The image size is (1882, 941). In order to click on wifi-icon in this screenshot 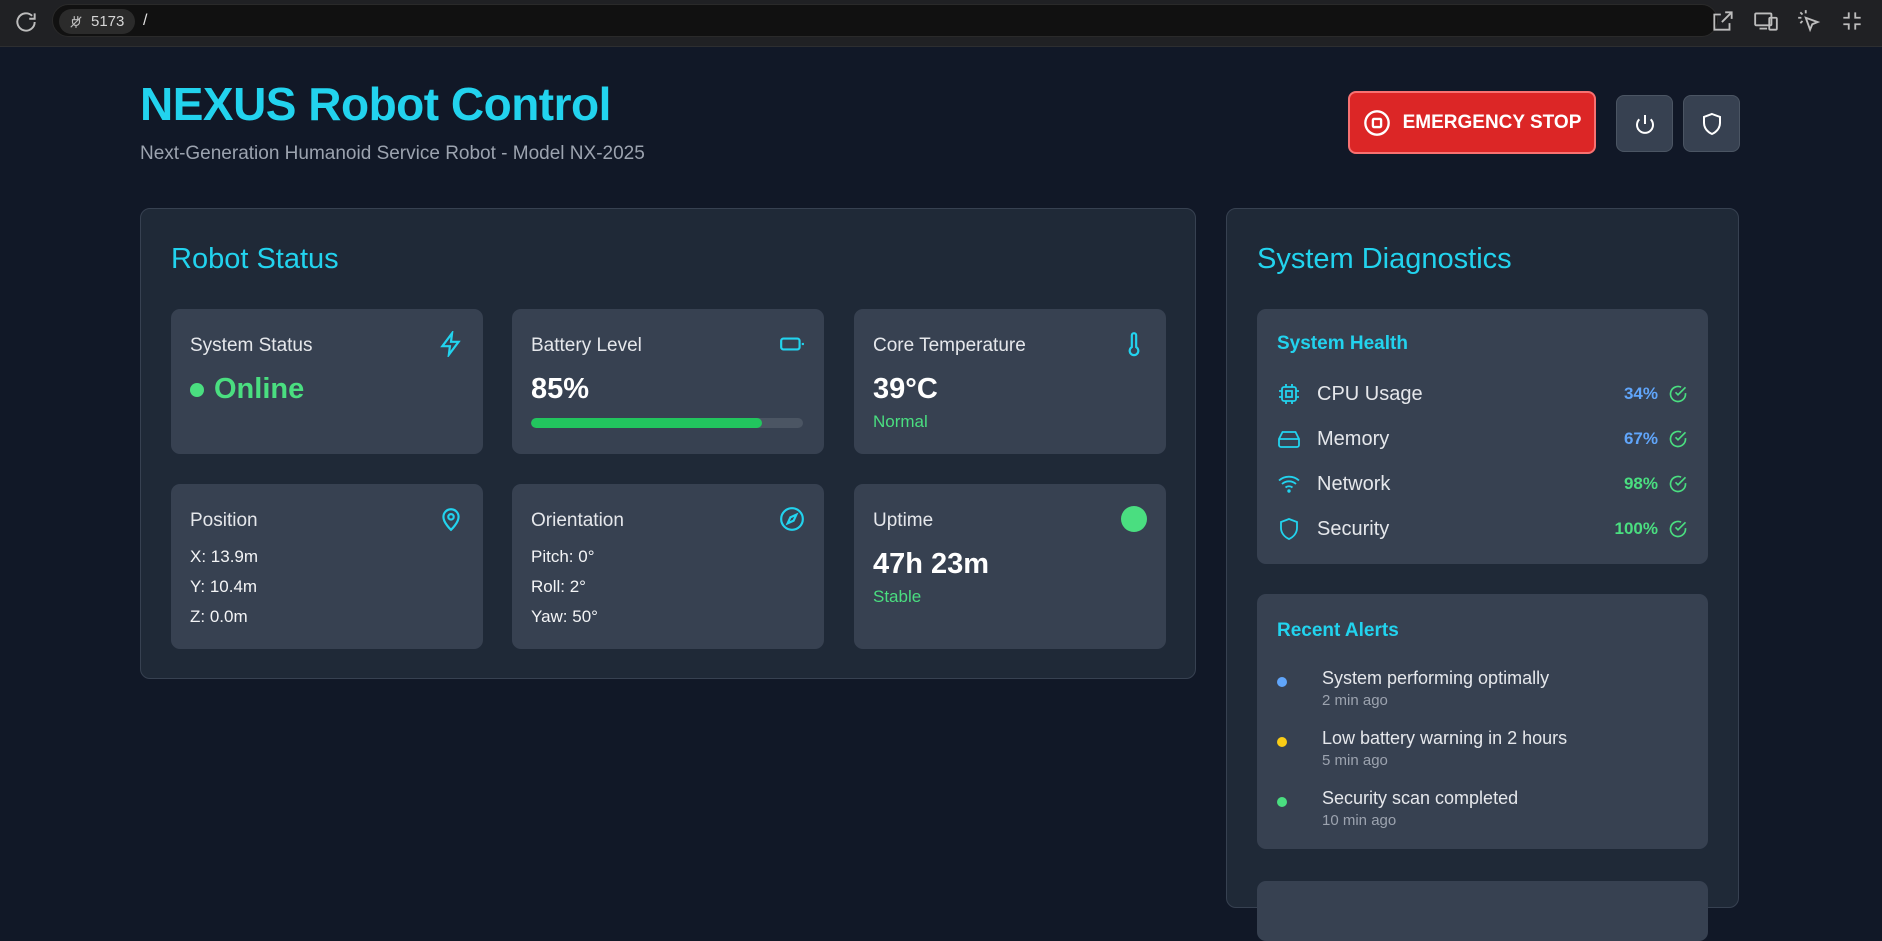, I will do `click(1289, 484)`.